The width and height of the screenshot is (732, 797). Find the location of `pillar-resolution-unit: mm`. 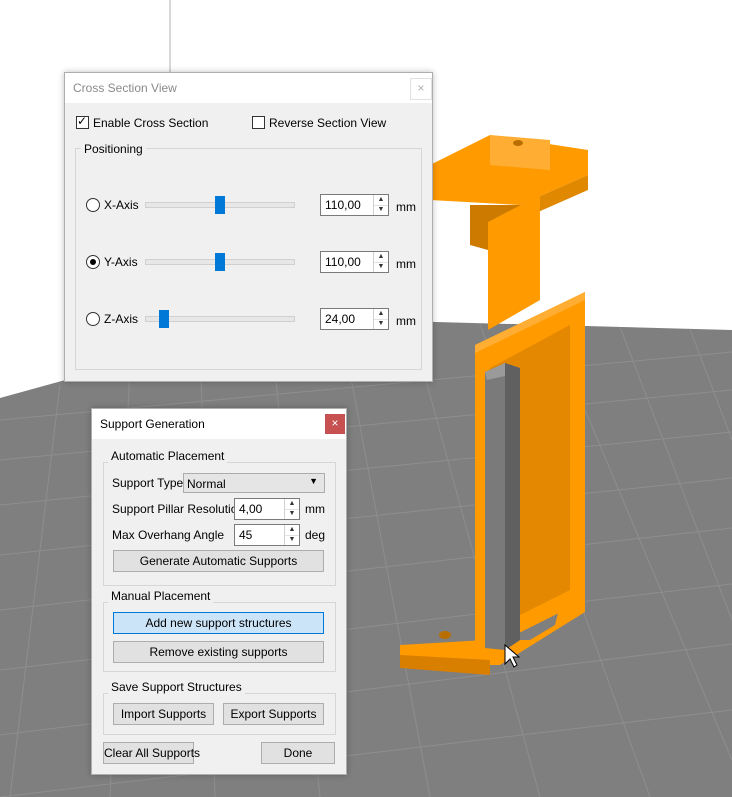

pillar-resolution-unit: mm is located at coordinates (315, 509).